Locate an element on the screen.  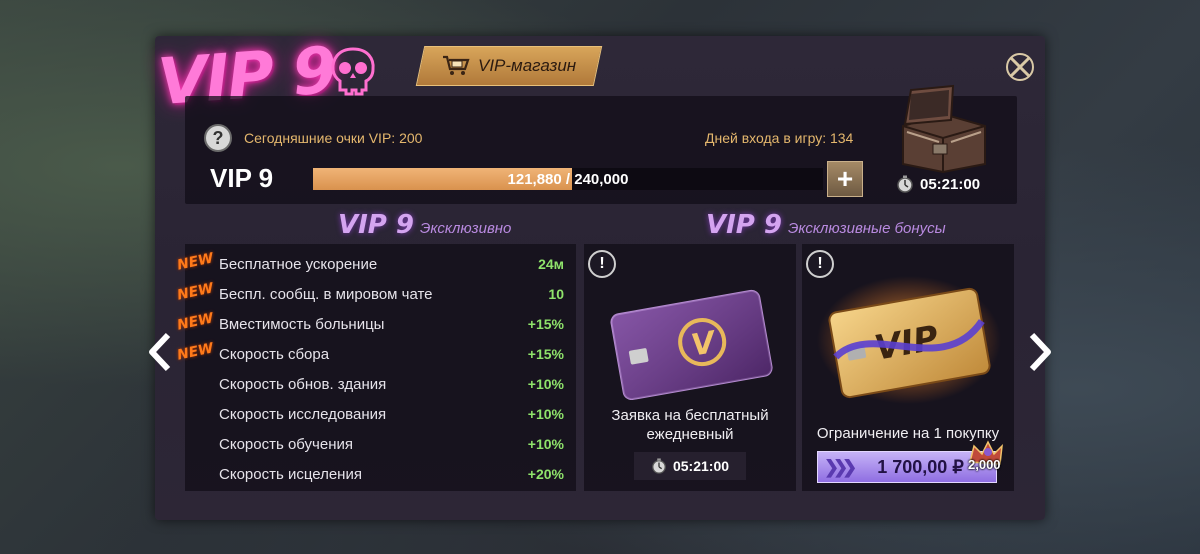
chest-timer-text: 05:21:00 is located at coordinates (950, 184).